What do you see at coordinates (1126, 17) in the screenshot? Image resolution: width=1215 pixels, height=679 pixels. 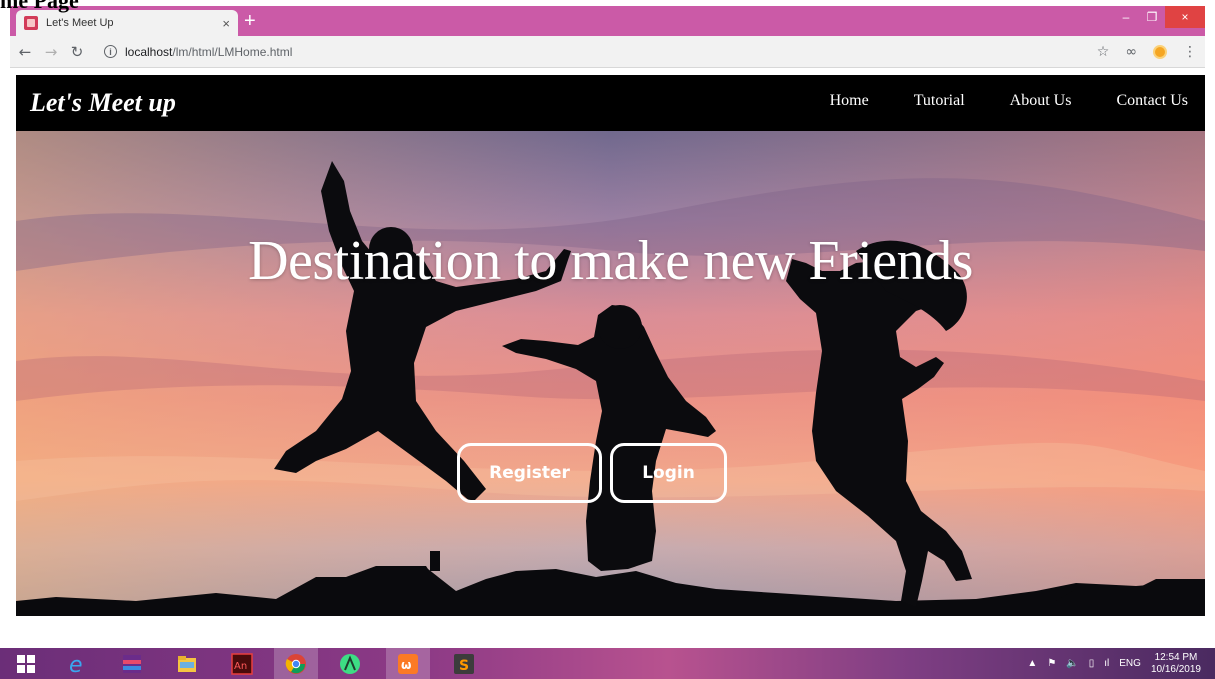 I see `minimize-button: –` at bounding box center [1126, 17].